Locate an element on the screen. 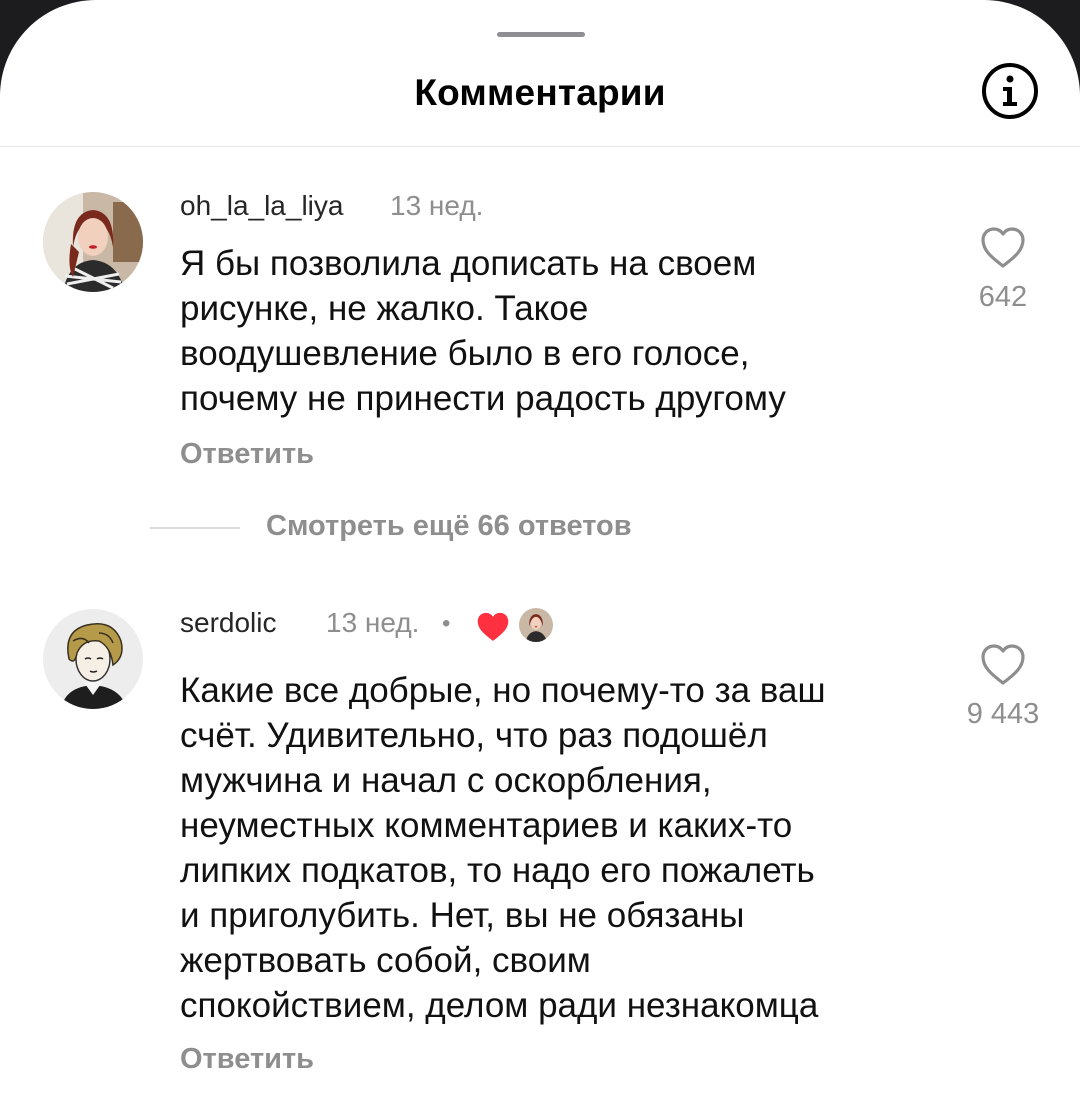 This screenshot has height=1096, width=1080. like-button: 642 is located at coordinates (1003, 270).